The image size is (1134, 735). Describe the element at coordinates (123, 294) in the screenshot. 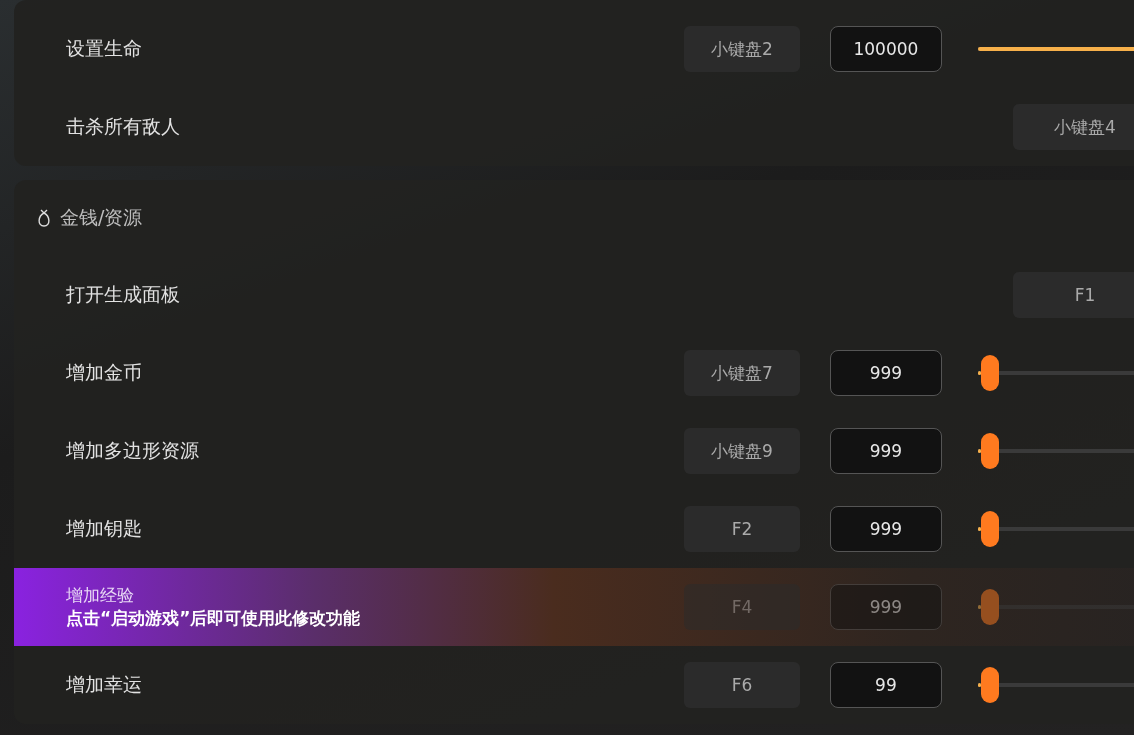

I see `option-label: 打开生成面板` at that location.